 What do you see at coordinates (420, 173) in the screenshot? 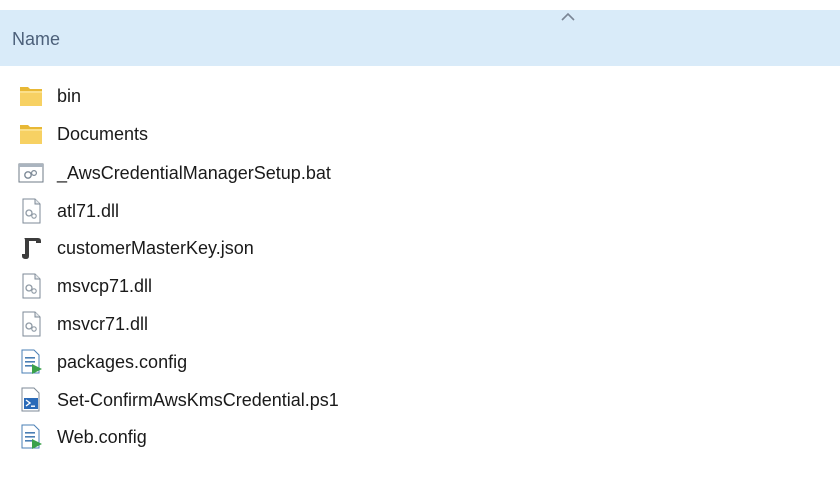
I see `file-row-aws-credential-manager-setup: _AwsCredentialManagerSetup.bat` at bounding box center [420, 173].